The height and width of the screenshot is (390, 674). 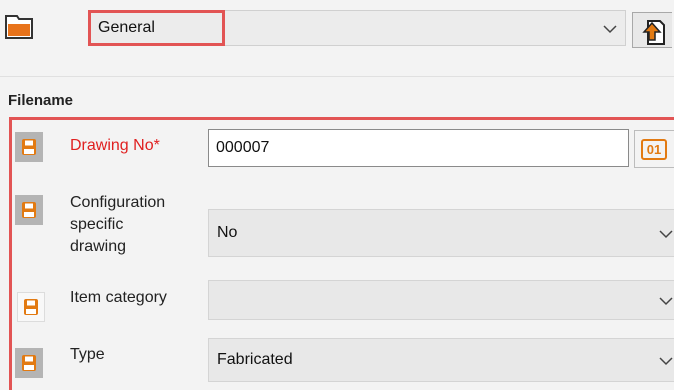 I want to click on configuration-label-line: Configuration, so click(x=118, y=202).